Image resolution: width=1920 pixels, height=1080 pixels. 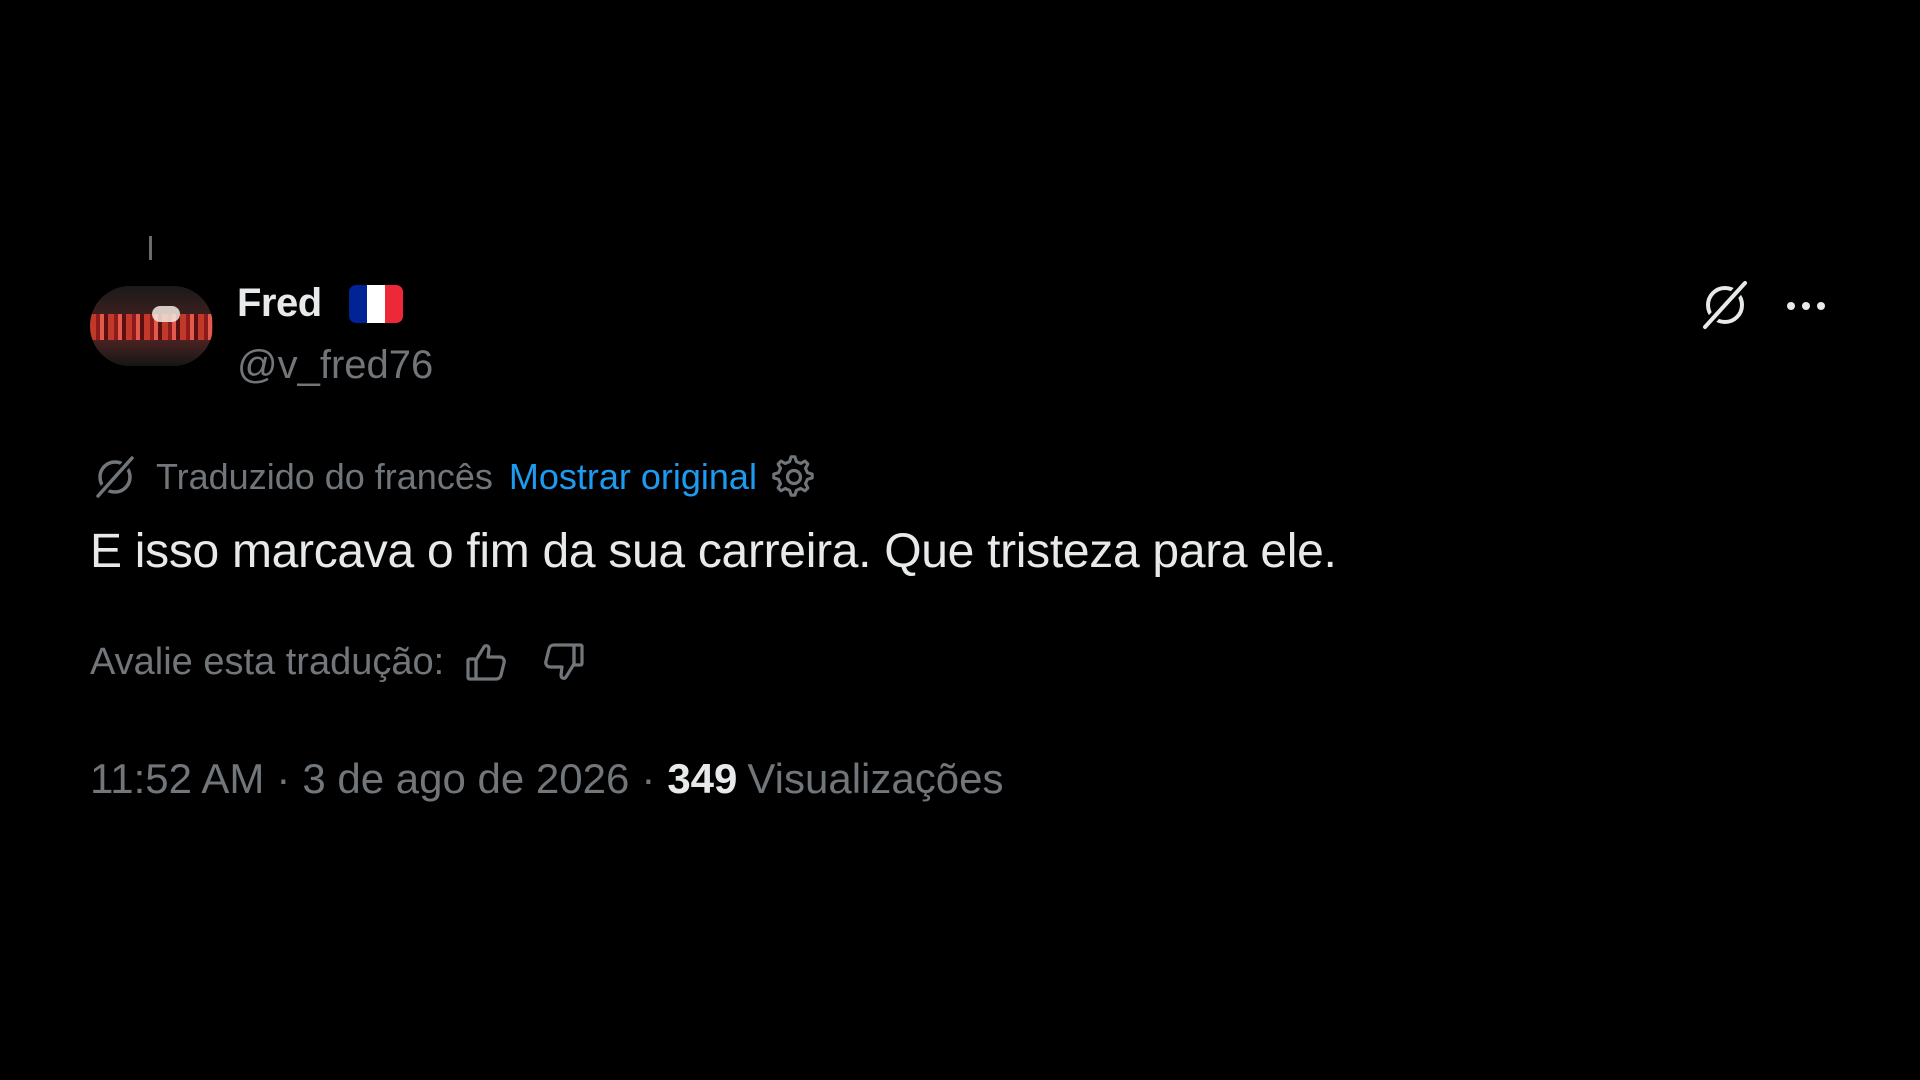 What do you see at coordinates (1806, 306) in the screenshot?
I see `more-options-icon` at bounding box center [1806, 306].